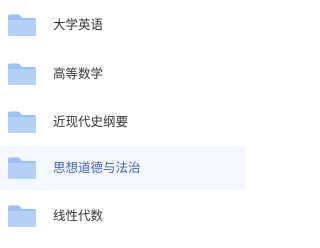 The image size is (320, 248). I want to click on folder-item-gaodeng-shuxue: 高等数学, so click(122, 74).